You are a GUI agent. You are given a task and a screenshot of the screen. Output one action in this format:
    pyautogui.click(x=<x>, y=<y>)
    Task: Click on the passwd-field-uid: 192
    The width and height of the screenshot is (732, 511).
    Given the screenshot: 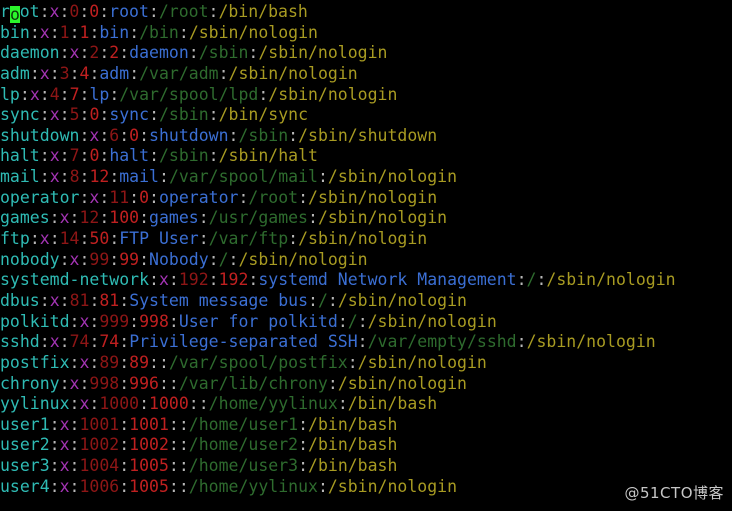 What is the action you would take?
    pyautogui.click(x=193, y=280)
    